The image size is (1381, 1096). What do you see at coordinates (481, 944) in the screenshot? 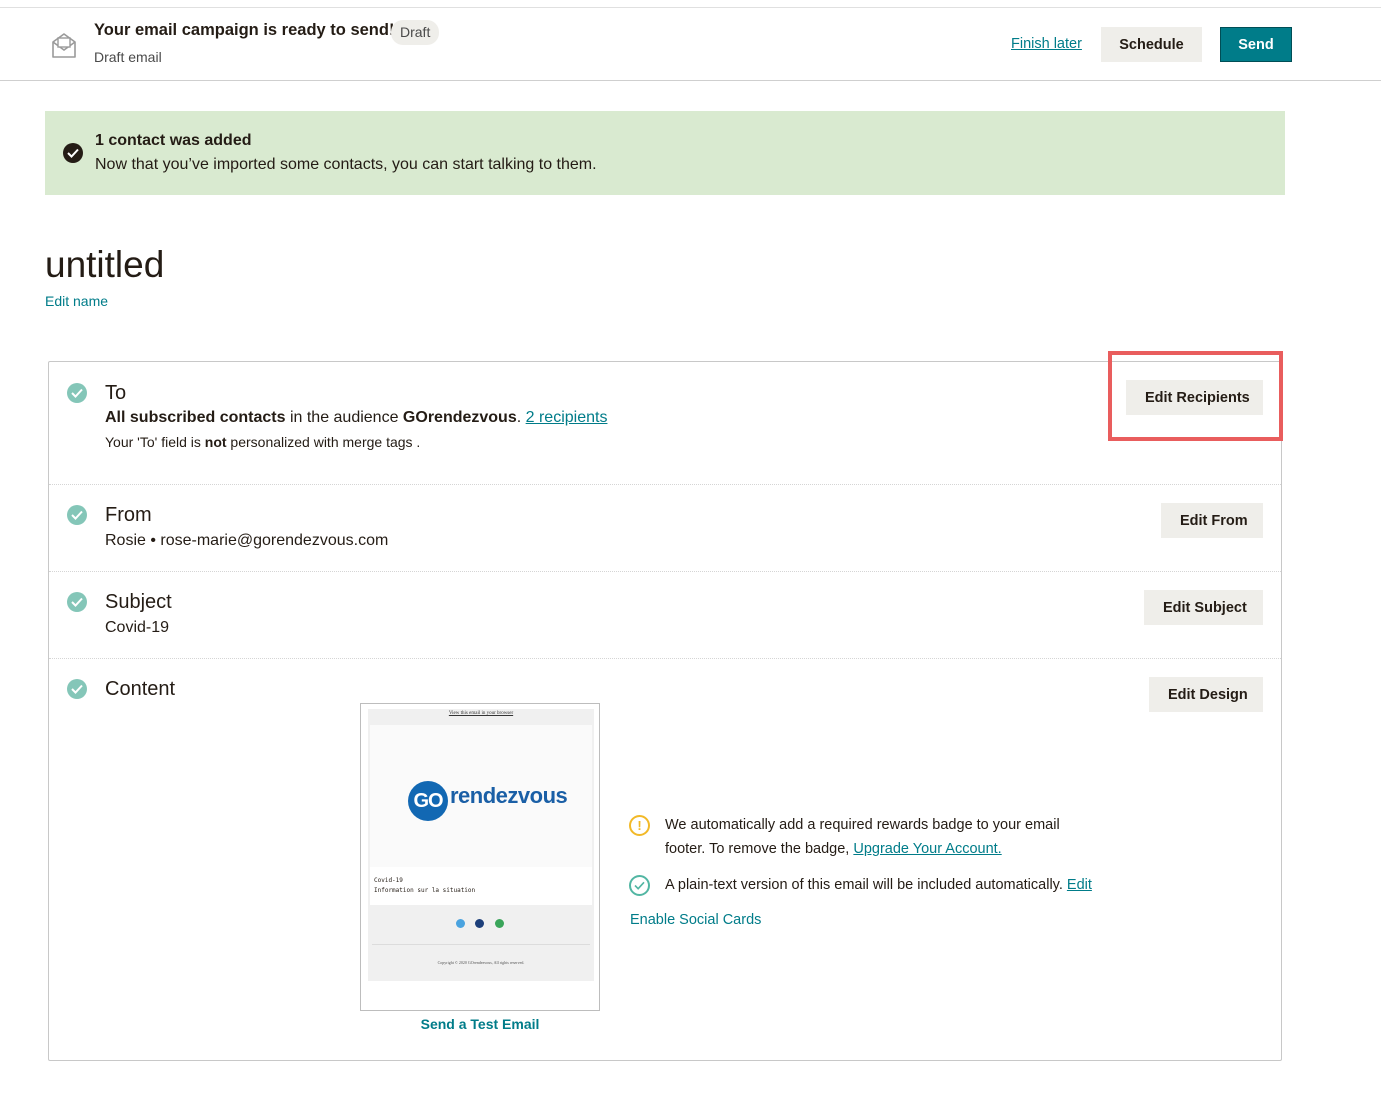
I see `footer-divider` at bounding box center [481, 944].